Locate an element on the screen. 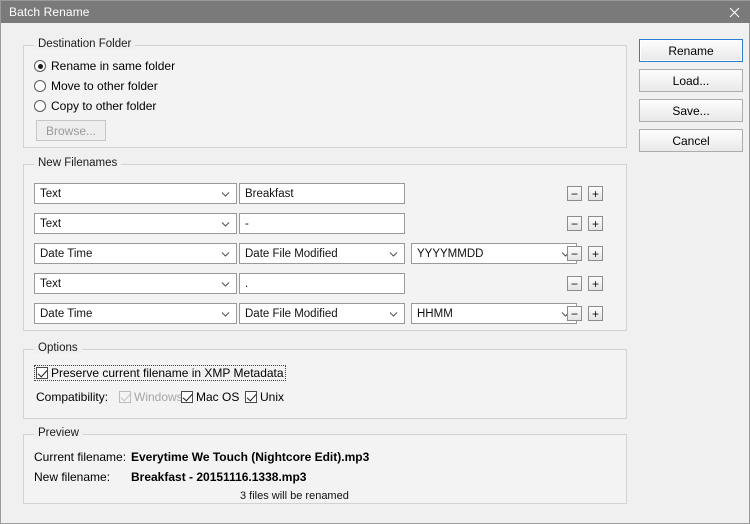 The height and width of the screenshot is (524, 750). row-3-format-select: YYYYMMDD is located at coordinates (494, 253).